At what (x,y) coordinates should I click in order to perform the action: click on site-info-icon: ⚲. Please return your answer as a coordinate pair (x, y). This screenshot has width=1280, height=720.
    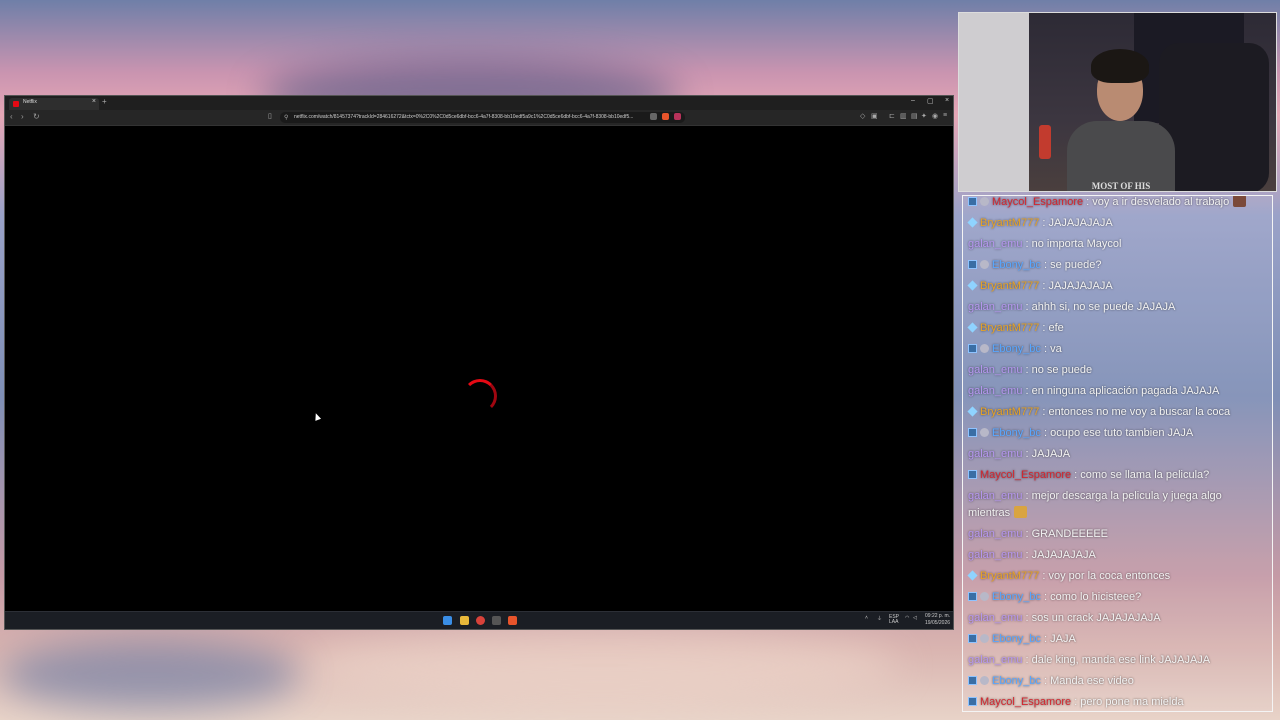
    Looking at the image, I should click on (286, 117).